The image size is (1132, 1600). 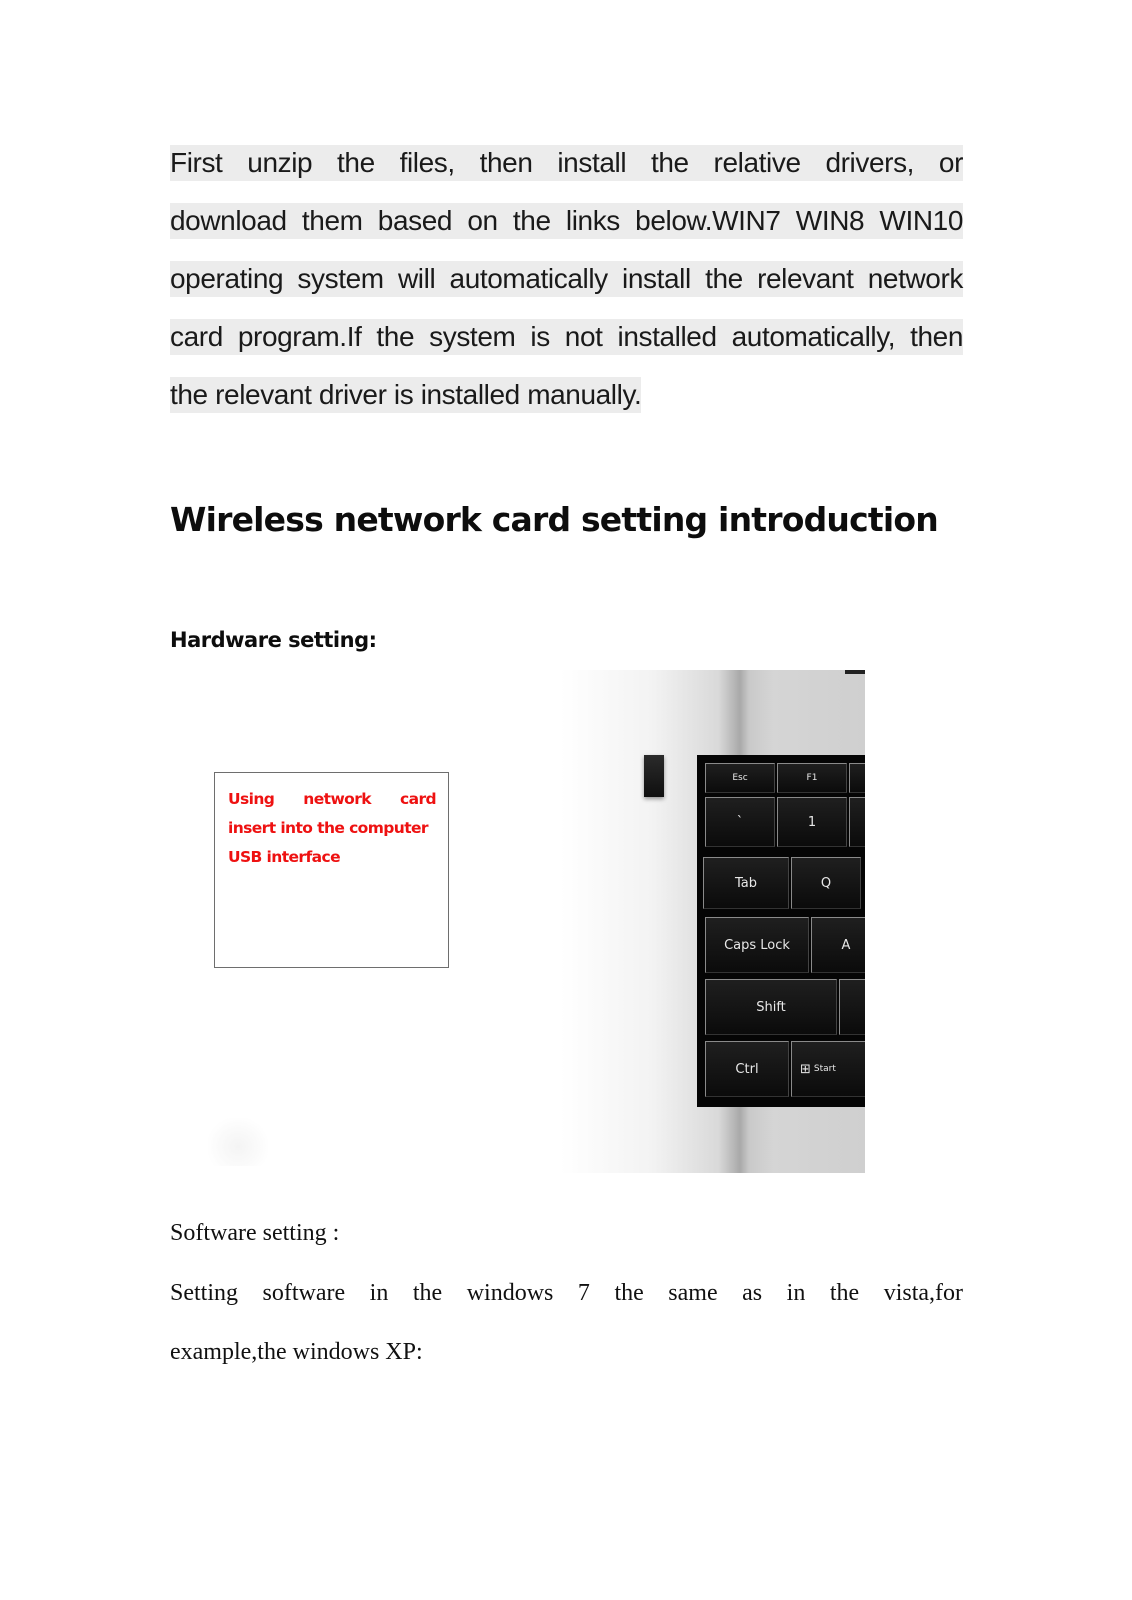 I want to click on key-a: A, so click(x=838, y=945).